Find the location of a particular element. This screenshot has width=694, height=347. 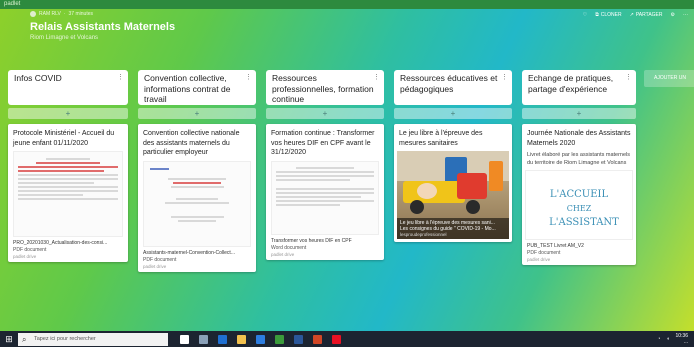

file-name: Transformer vos heures DIF en CPF is located at coordinates (311, 240).